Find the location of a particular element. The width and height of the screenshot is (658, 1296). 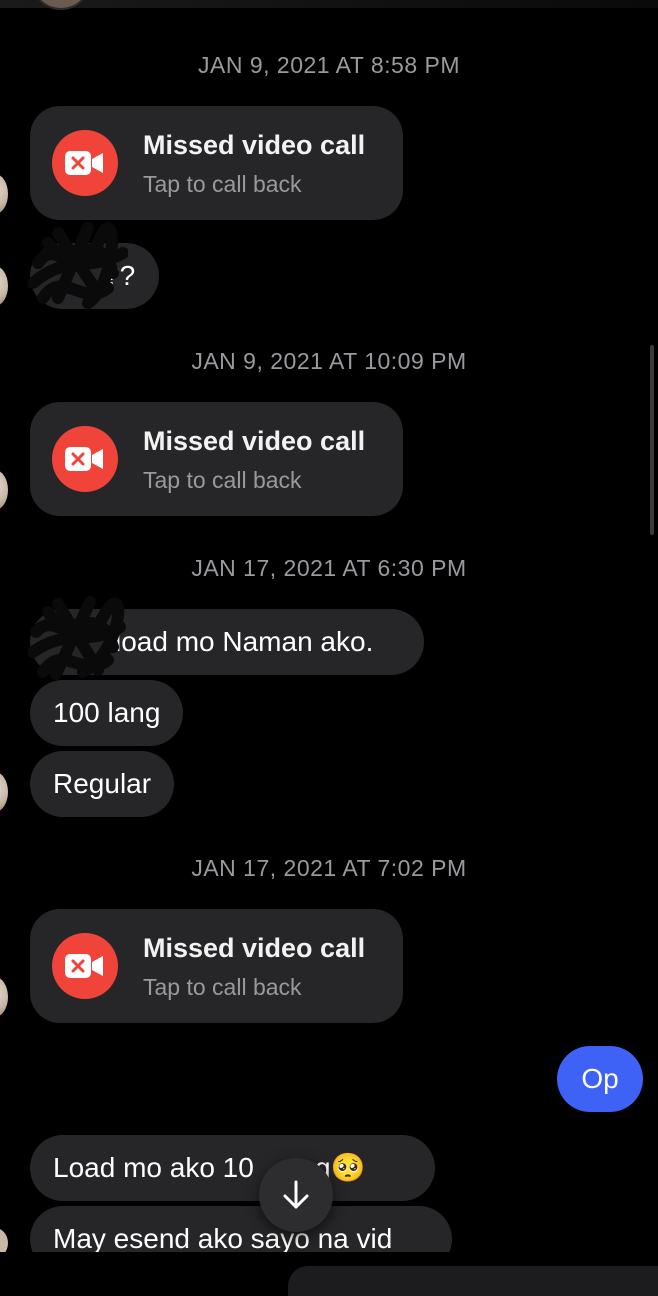

message-text: Op is located at coordinates (600, 1078).